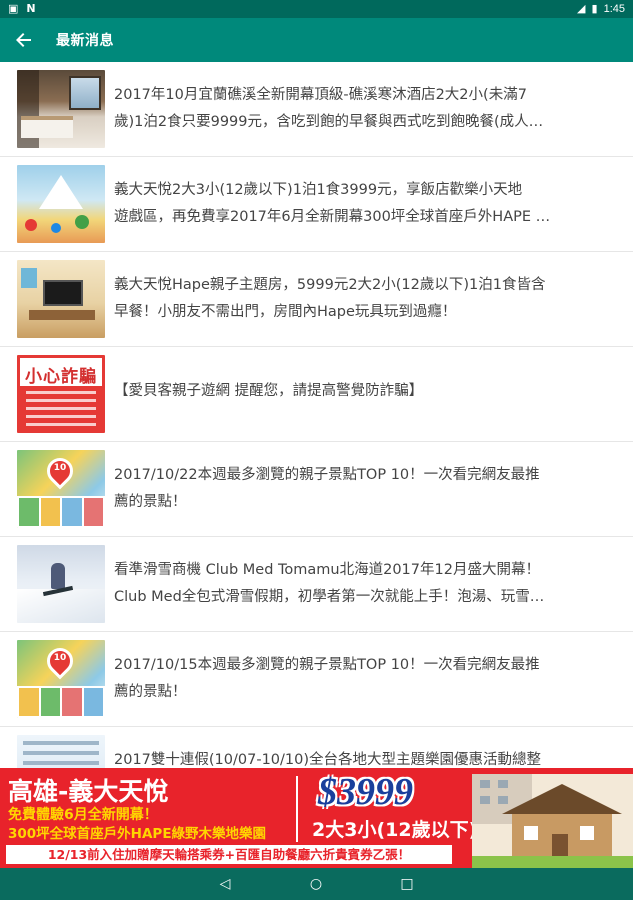  What do you see at coordinates (328, 760) in the screenshot?
I see `news-line: 2017雙十連假(10/07-10/10)全台各地大型主題樂園優惠活動總整` at bounding box center [328, 760].